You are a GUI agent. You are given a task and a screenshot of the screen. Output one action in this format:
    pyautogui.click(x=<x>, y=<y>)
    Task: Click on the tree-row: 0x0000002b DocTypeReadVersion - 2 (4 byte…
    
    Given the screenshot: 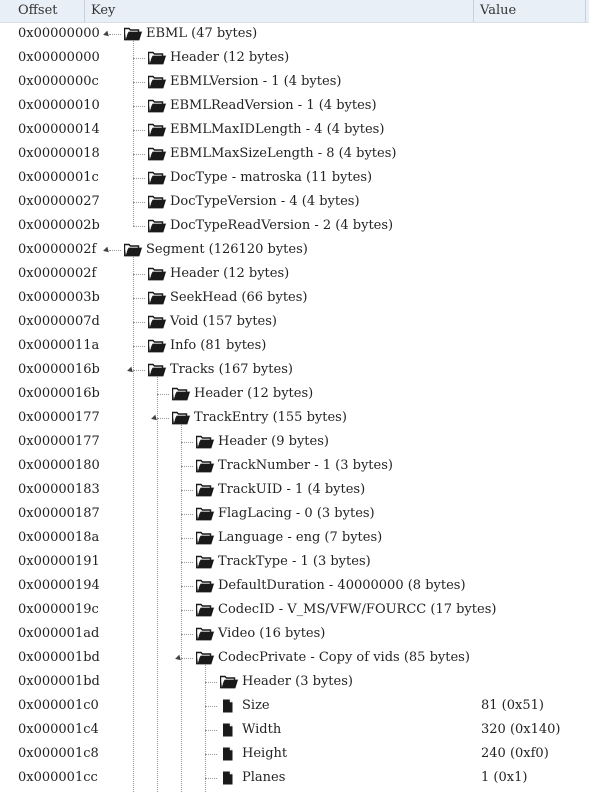 What is the action you would take?
    pyautogui.click(x=294, y=226)
    